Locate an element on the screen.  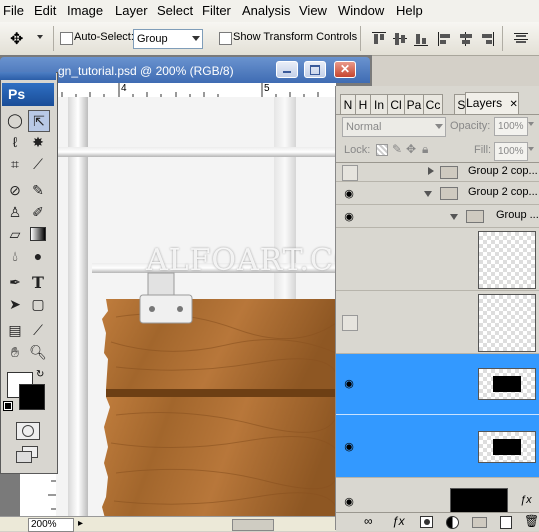
align-vcenter-icon is located at coordinates (400, 39).